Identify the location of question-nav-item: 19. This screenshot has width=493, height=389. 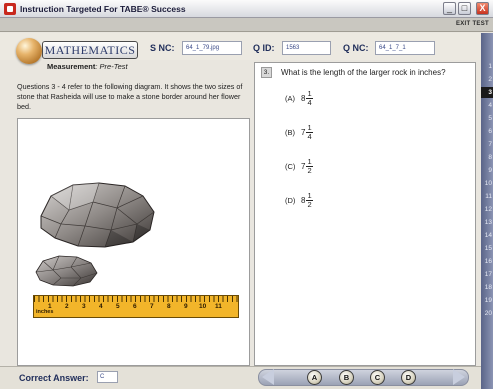
(487, 300).